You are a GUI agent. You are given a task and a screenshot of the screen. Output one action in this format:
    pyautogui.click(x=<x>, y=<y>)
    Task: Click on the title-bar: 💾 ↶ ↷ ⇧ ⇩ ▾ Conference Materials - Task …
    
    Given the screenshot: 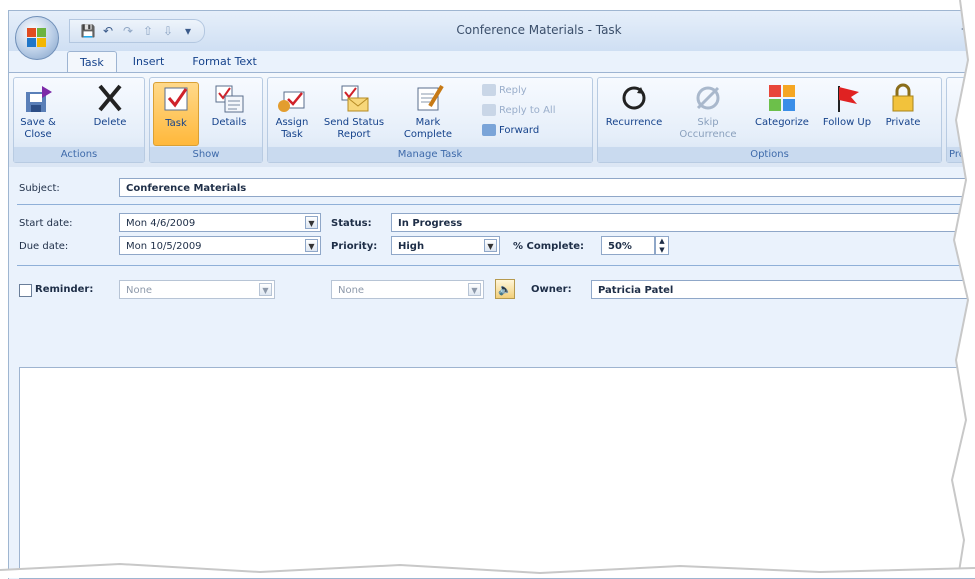 What is the action you would take?
    pyautogui.click(x=492, y=31)
    